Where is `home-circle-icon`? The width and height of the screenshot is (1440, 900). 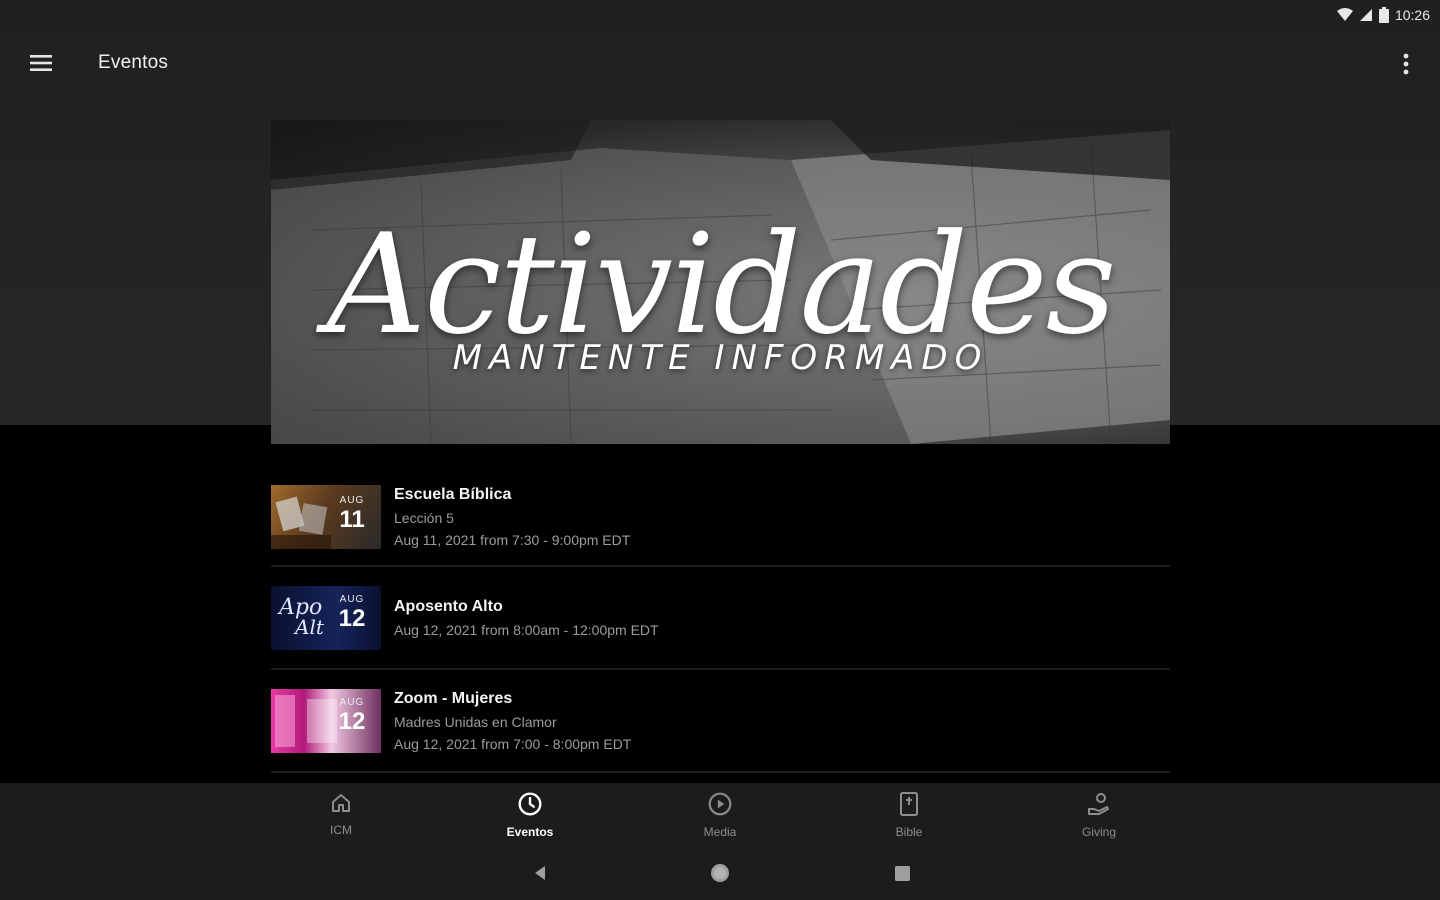 home-circle-icon is located at coordinates (720, 873).